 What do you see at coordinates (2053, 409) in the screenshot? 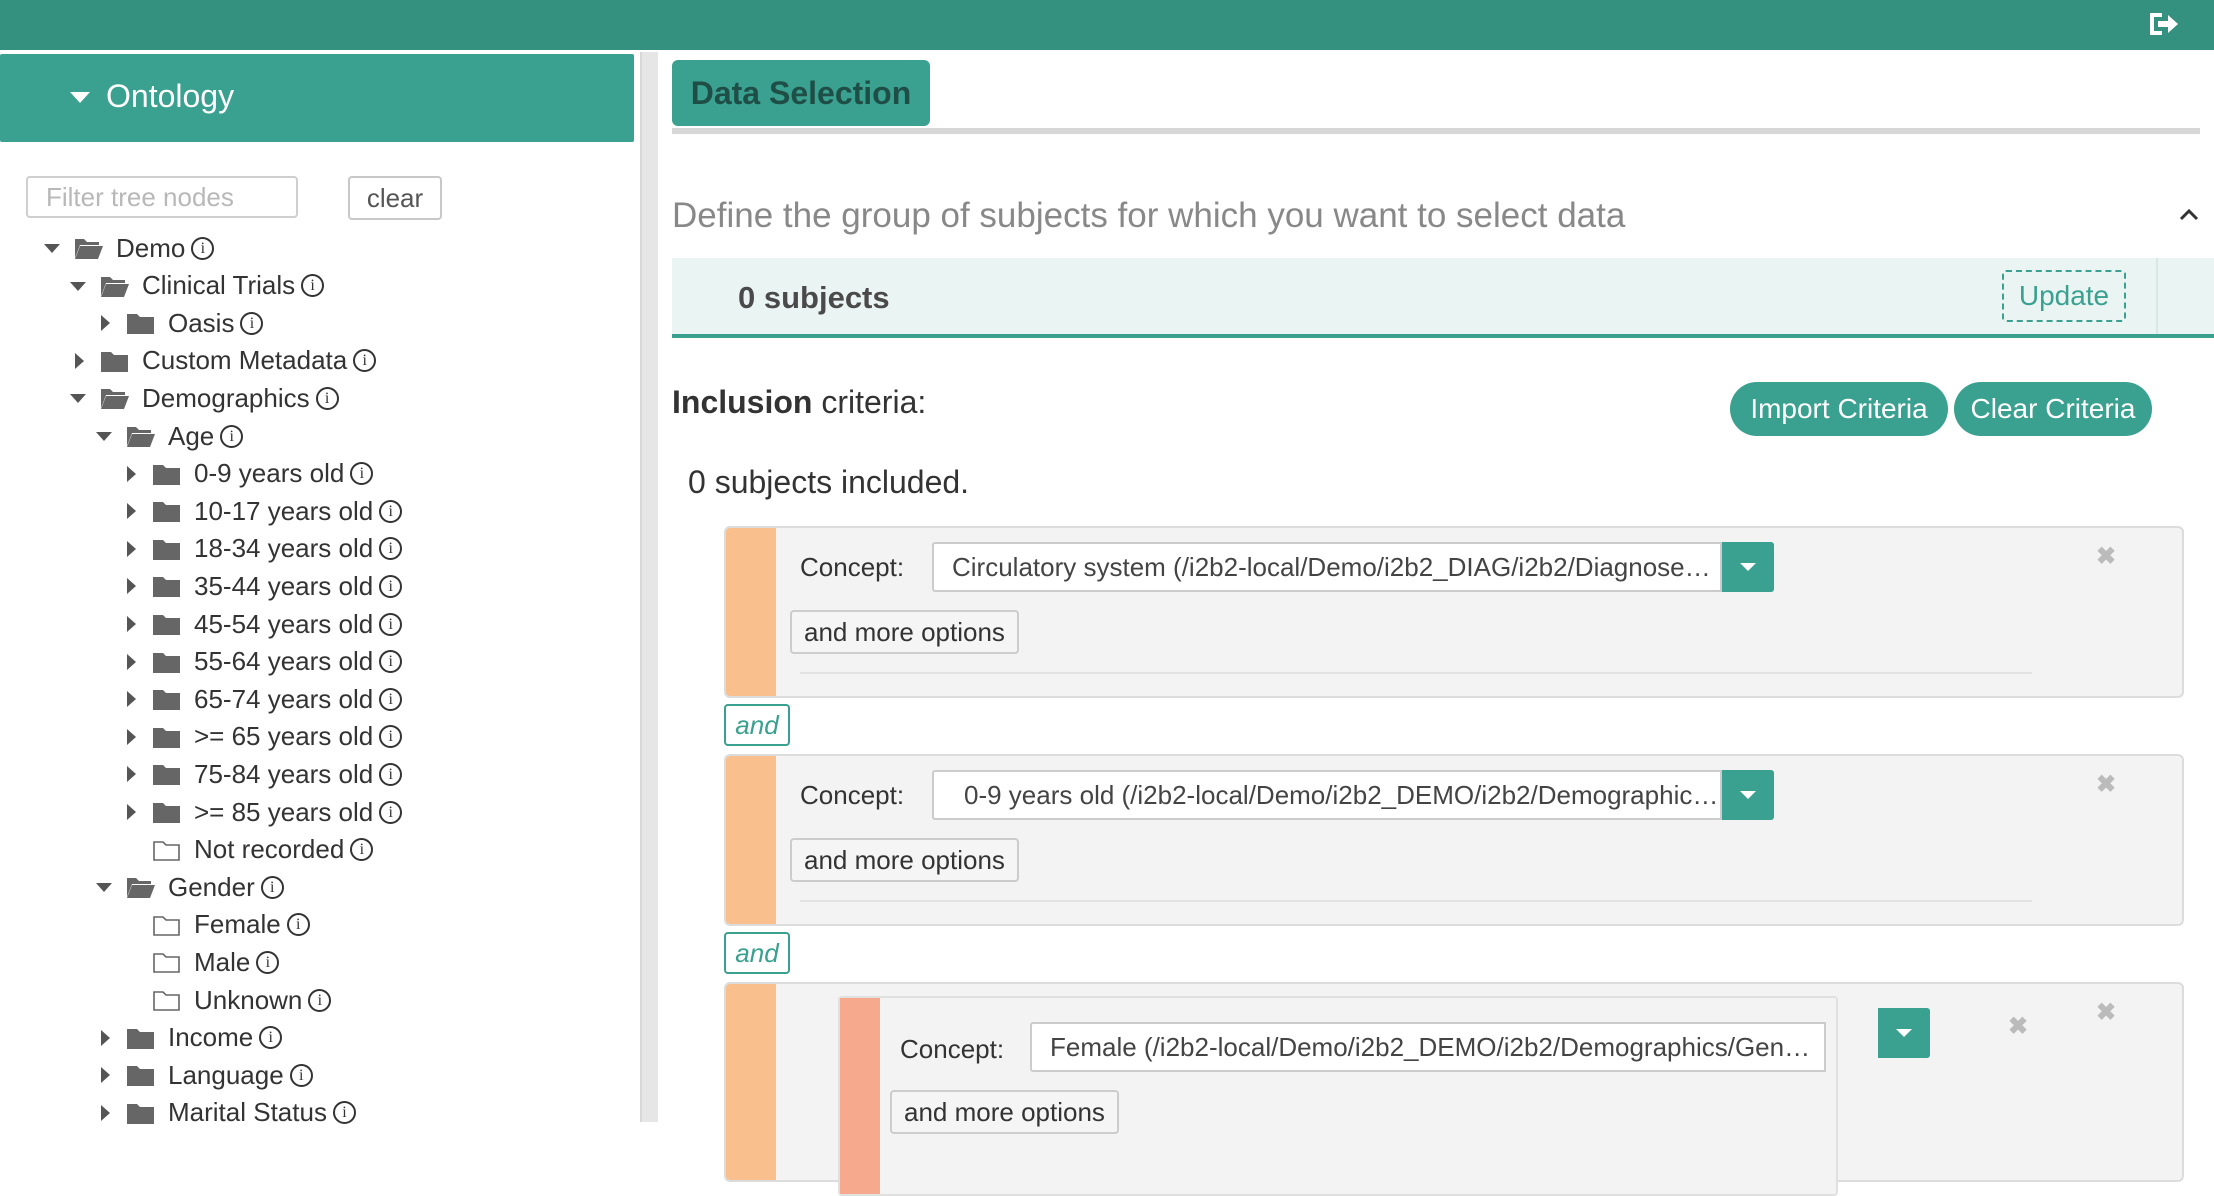
I see `clear-criteria-button: Clear Criteria` at bounding box center [2053, 409].